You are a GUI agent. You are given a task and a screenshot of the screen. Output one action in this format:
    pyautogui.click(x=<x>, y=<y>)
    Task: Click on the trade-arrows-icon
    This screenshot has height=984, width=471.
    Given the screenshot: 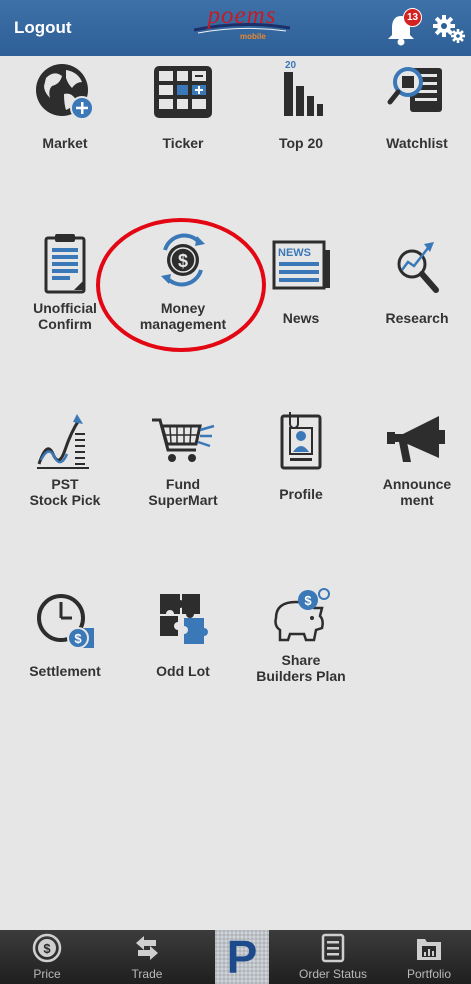 What is the action you would take?
    pyautogui.click(x=147, y=948)
    